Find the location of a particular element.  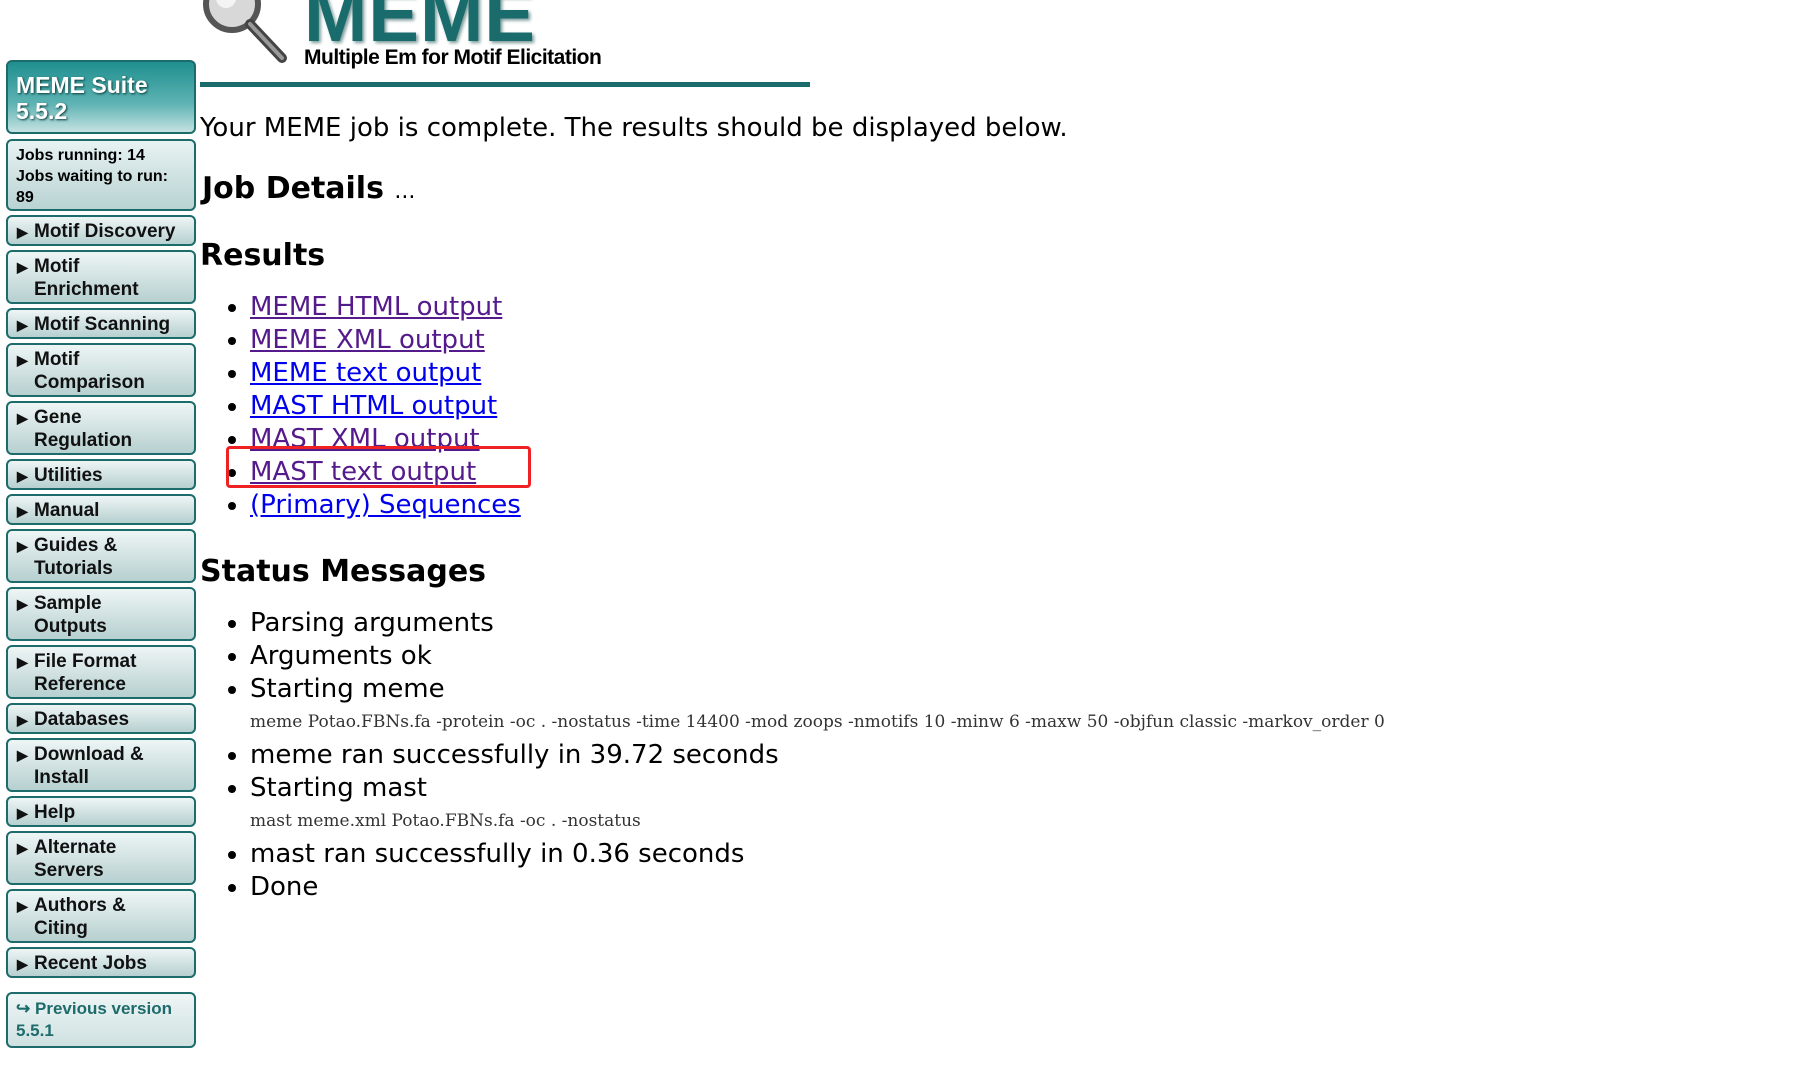

list-item: (Primary) Sequences is located at coordinates (1005, 505).